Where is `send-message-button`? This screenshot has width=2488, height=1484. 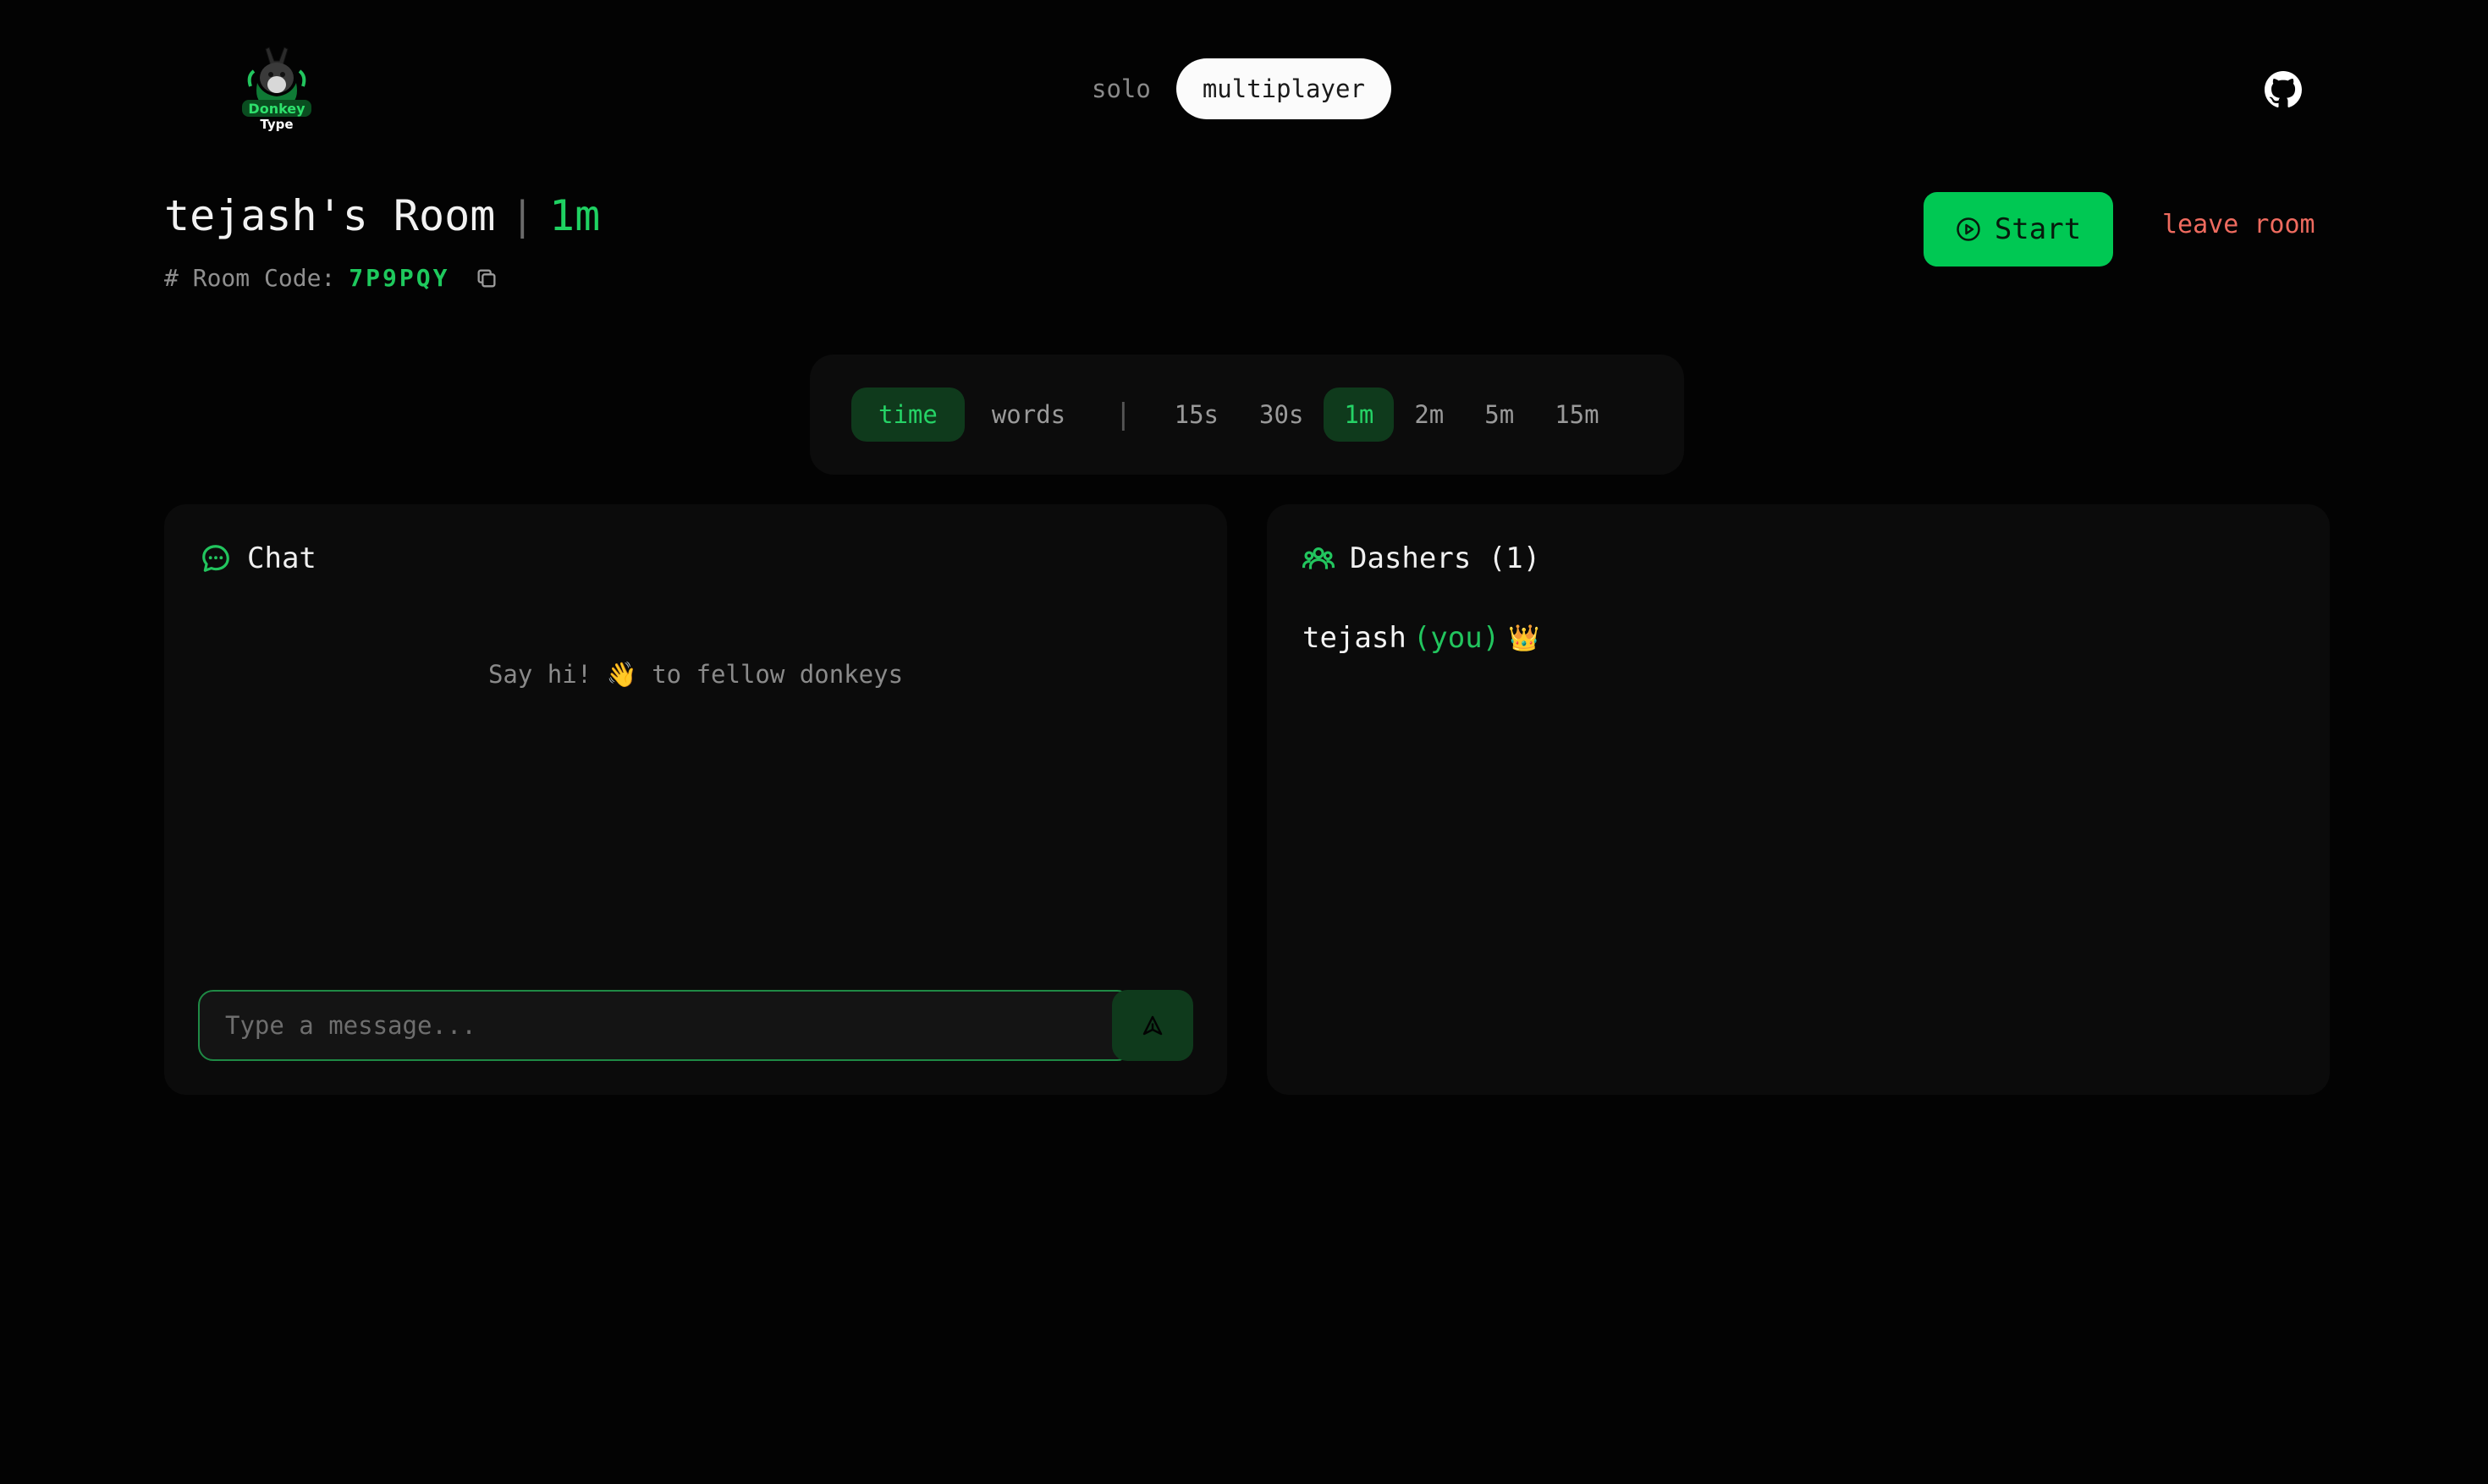 send-message-button is located at coordinates (1153, 1025).